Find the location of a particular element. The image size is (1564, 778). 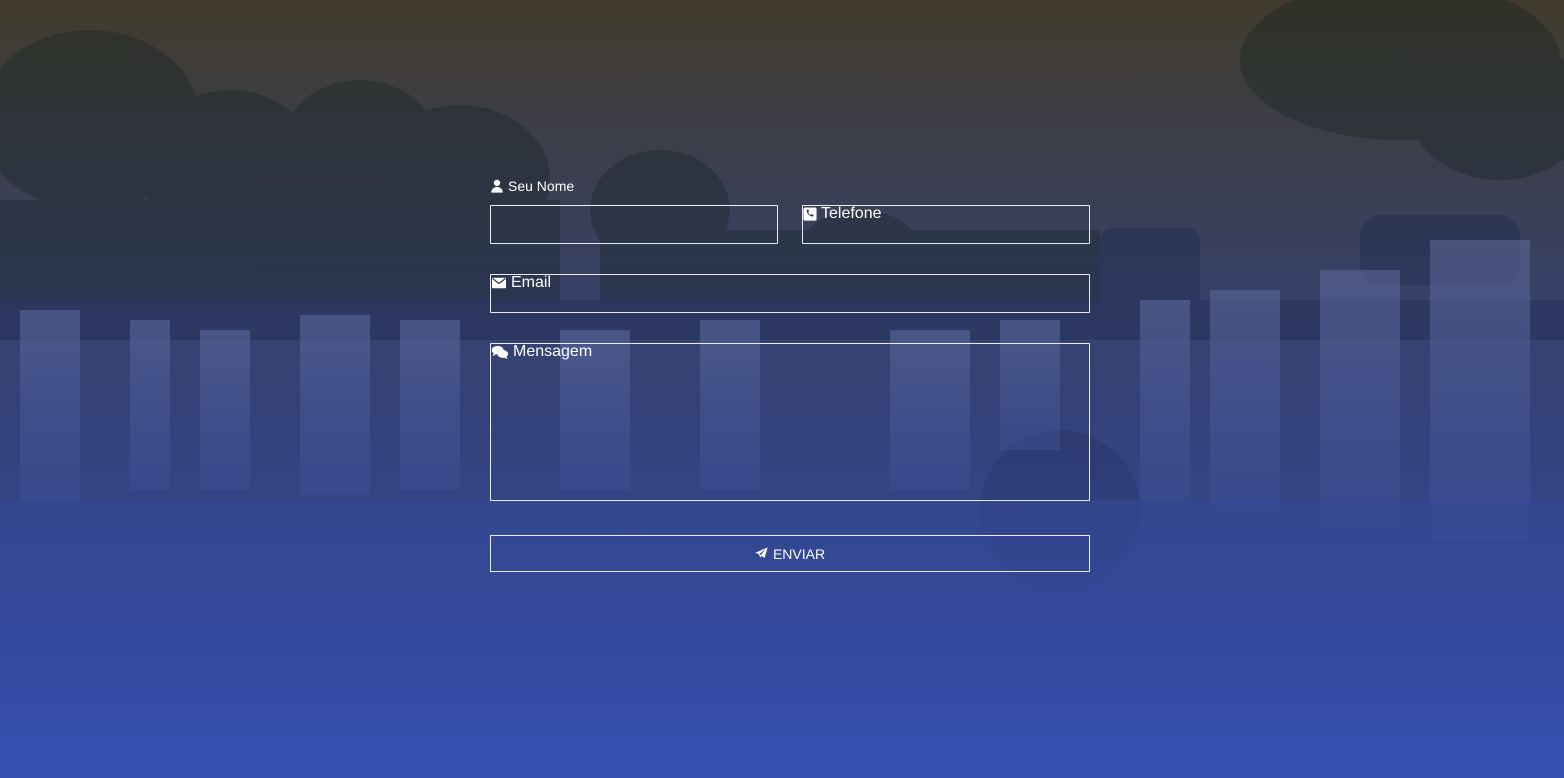

name-input is located at coordinates (634, 224).